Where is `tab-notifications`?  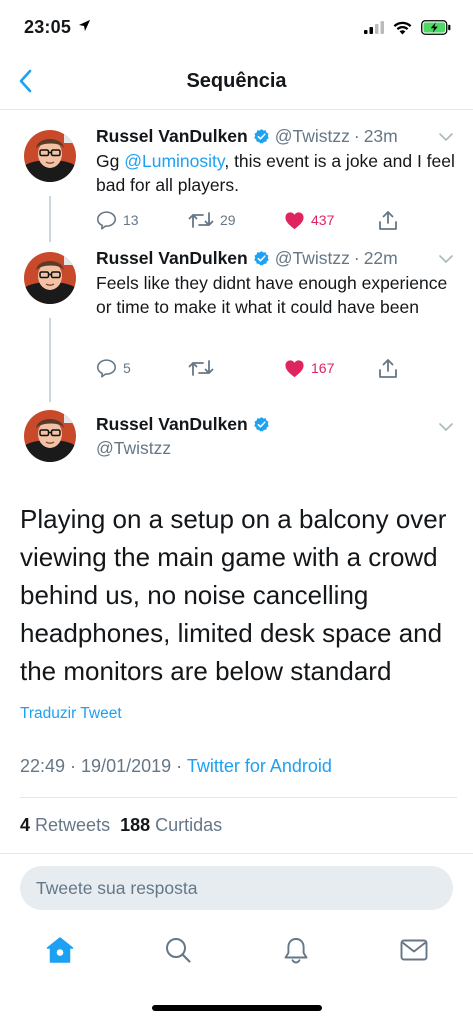 tab-notifications is located at coordinates (296, 950).